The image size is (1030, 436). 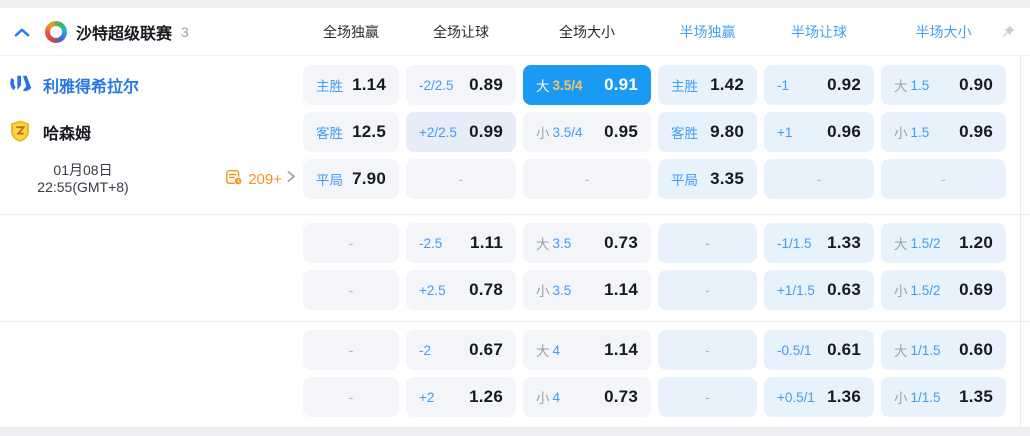 I want to click on odds-label: -0.5/1, so click(x=794, y=350).